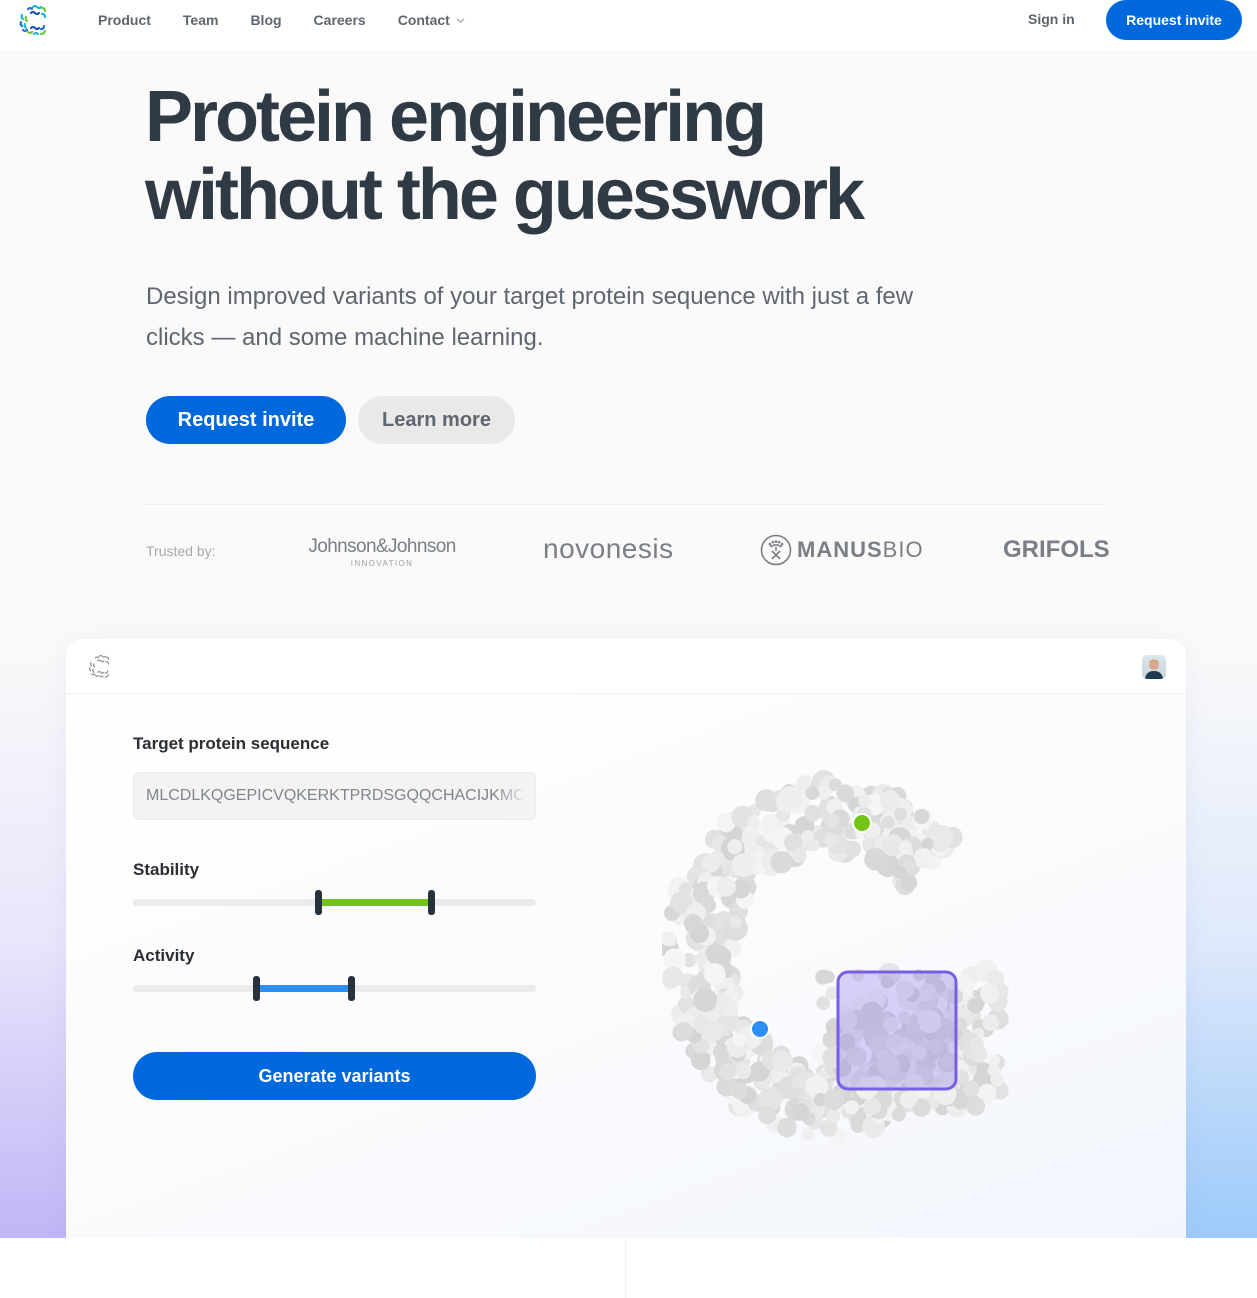  What do you see at coordinates (423, 20) in the screenshot?
I see `nav-link-contact-label: Contact` at bounding box center [423, 20].